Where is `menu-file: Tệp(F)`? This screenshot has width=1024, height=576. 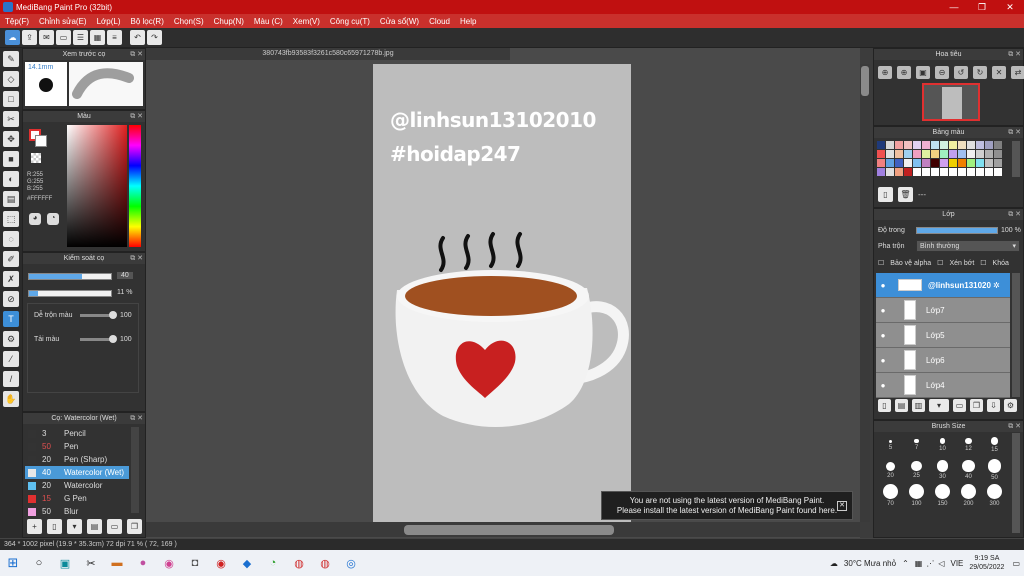
menu-file: Tệp(F) is located at coordinates (17, 21).